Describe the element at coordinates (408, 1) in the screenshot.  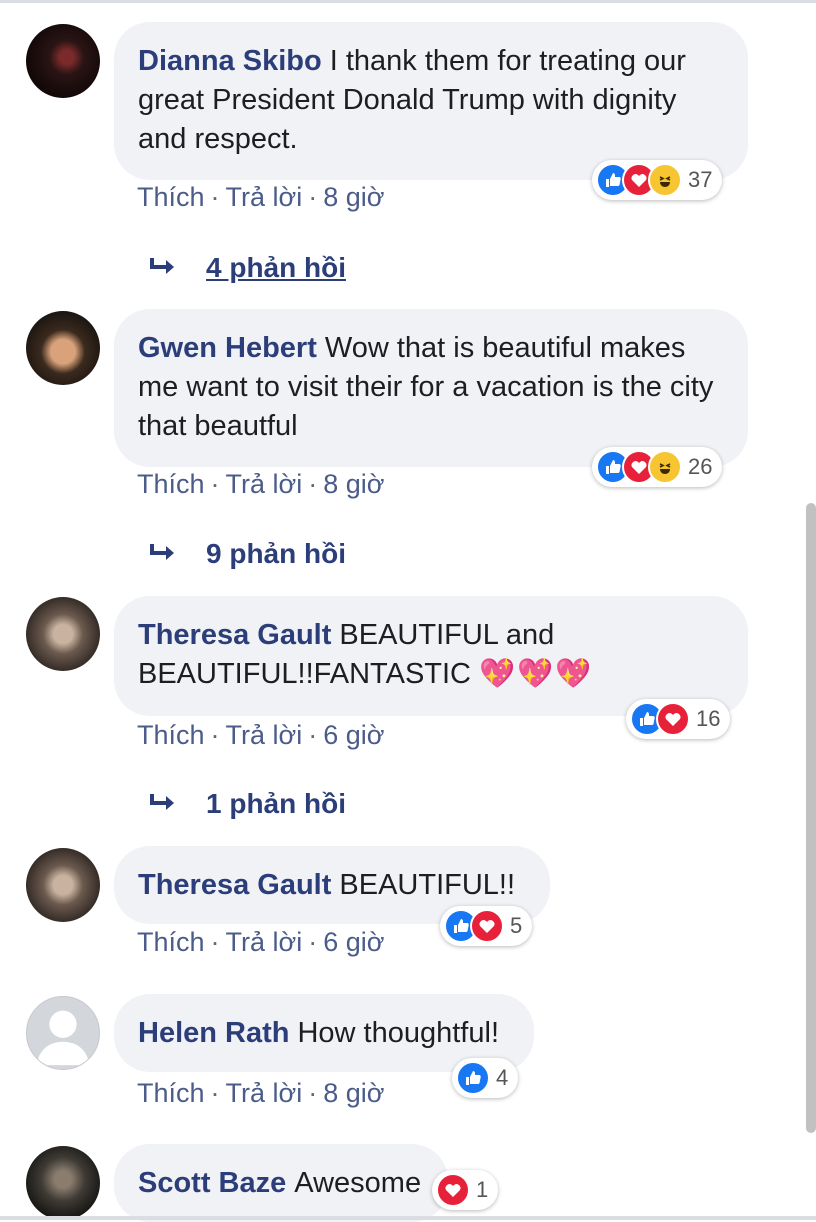
I see `top-divider` at that location.